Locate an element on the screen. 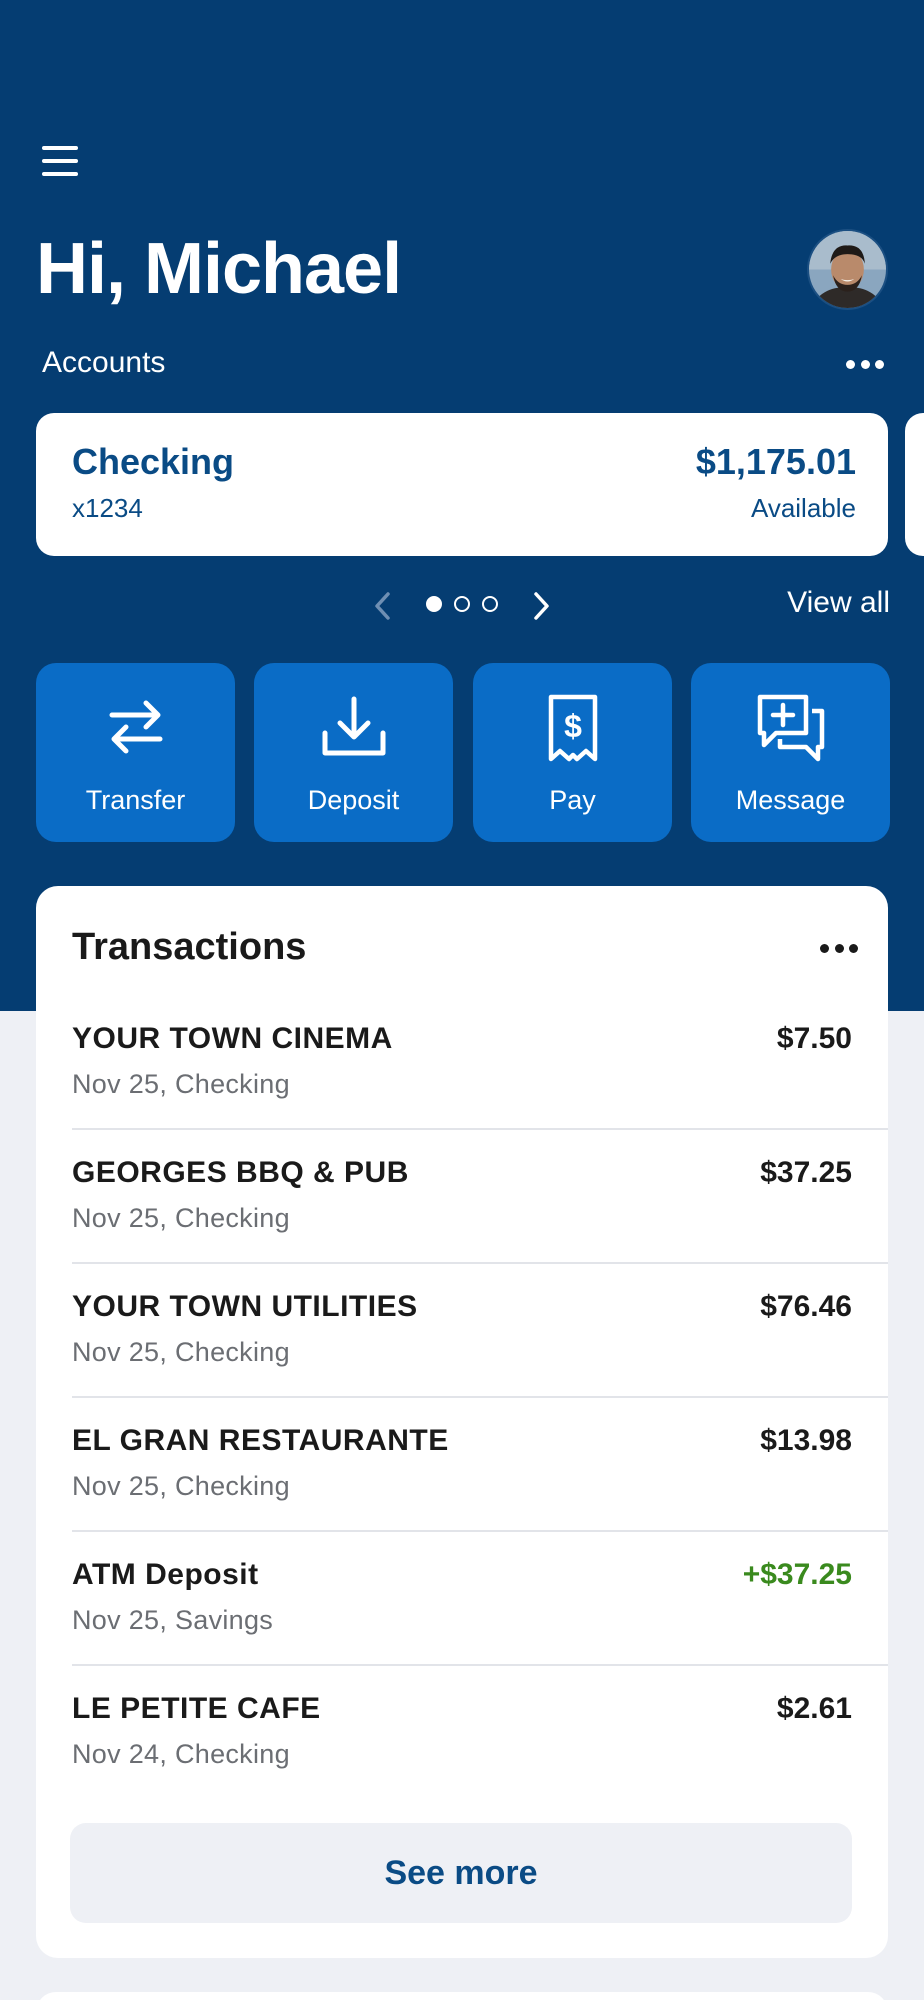  account-balance-label: Available is located at coordinates (803, 508).